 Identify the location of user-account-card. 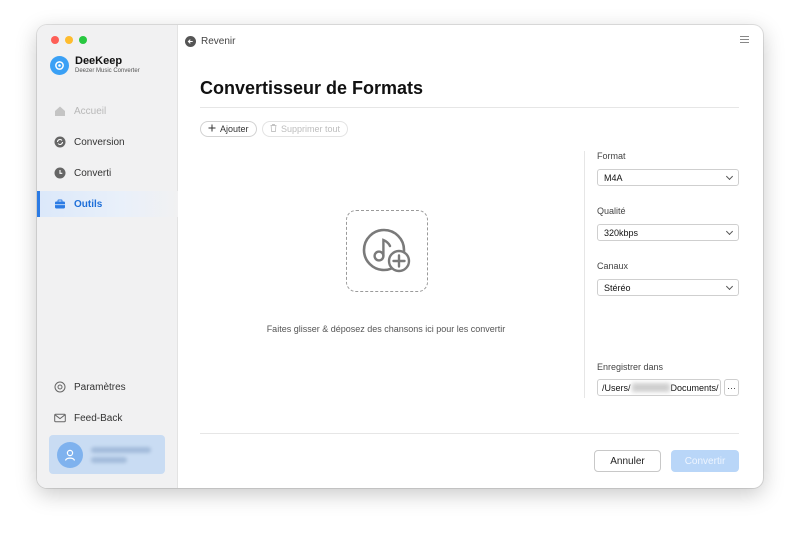
(107, 454).